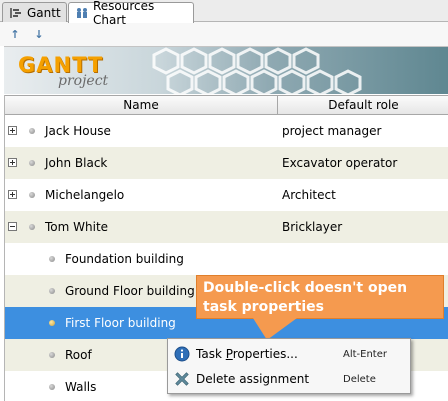 The height and width of the screenshot is (401, 448). What do you see at coordinates (78, 131) in the screenshot?
I see `row-name: Jack House` at bounding box center [78, 131].